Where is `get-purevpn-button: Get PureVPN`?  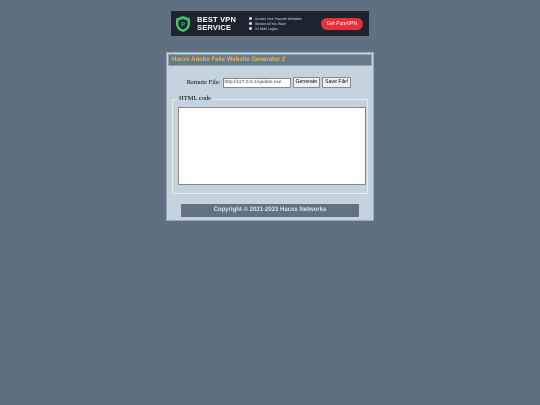
get-purevpn-button: Get PureVPN is located at coordinates (341, 23).